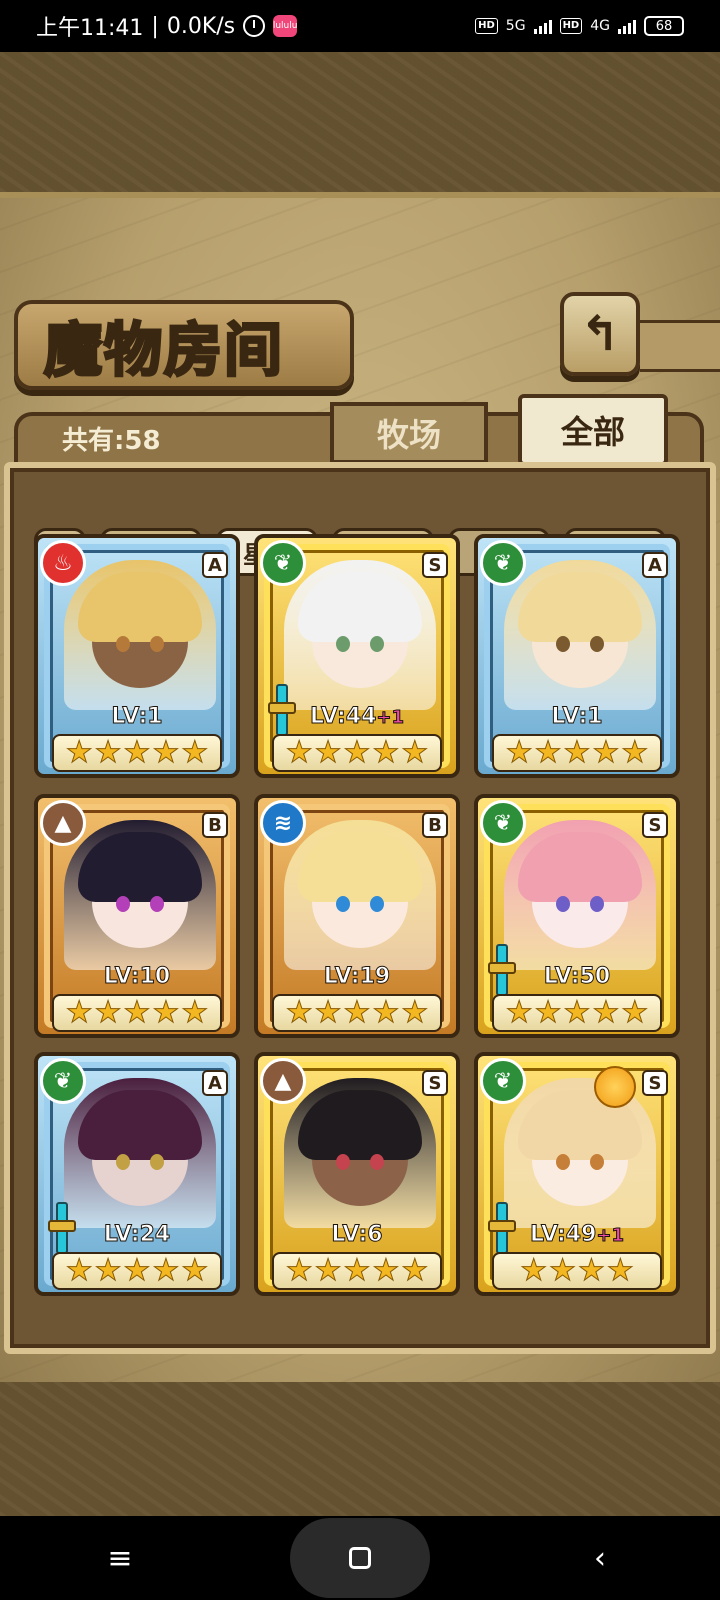 This screenshot has width=720, height=1600. I want to click on level-plus: +1, so click(610, 1236).